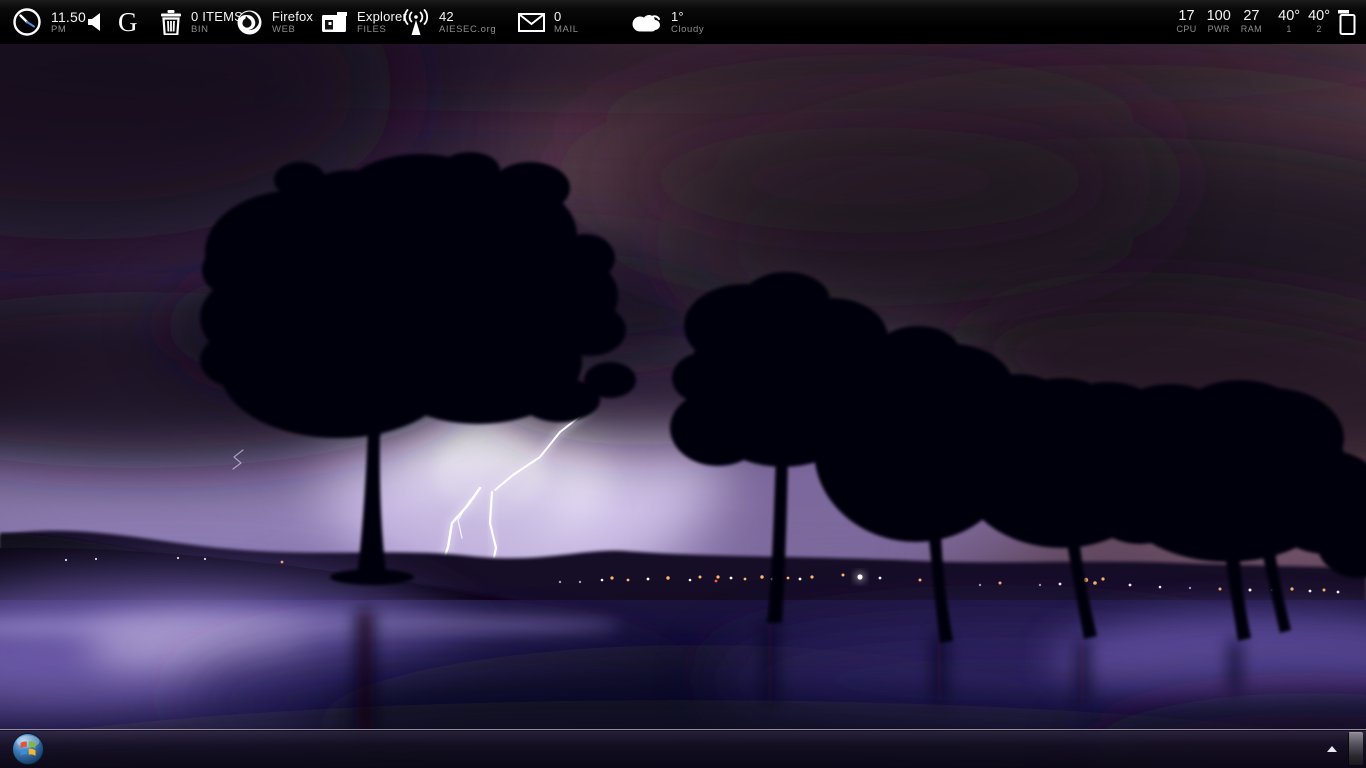 The image size is (1366, 768). I want to click on cpu-stat: 17 CPU, so click(1186, 22).